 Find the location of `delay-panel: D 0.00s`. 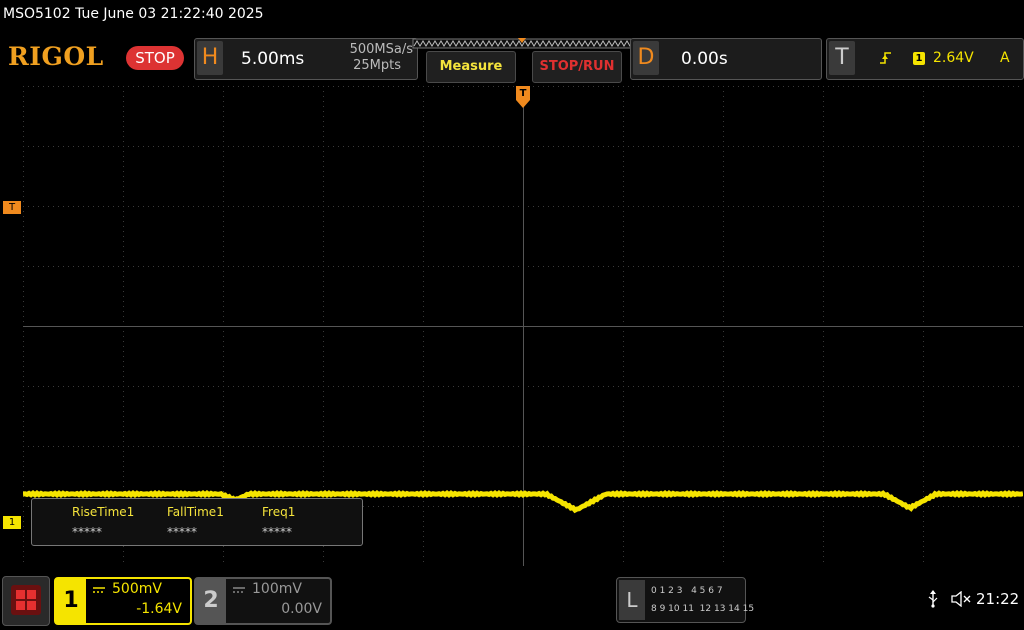

delay-panel: D 0.00s is located at coordinates (726, 59).